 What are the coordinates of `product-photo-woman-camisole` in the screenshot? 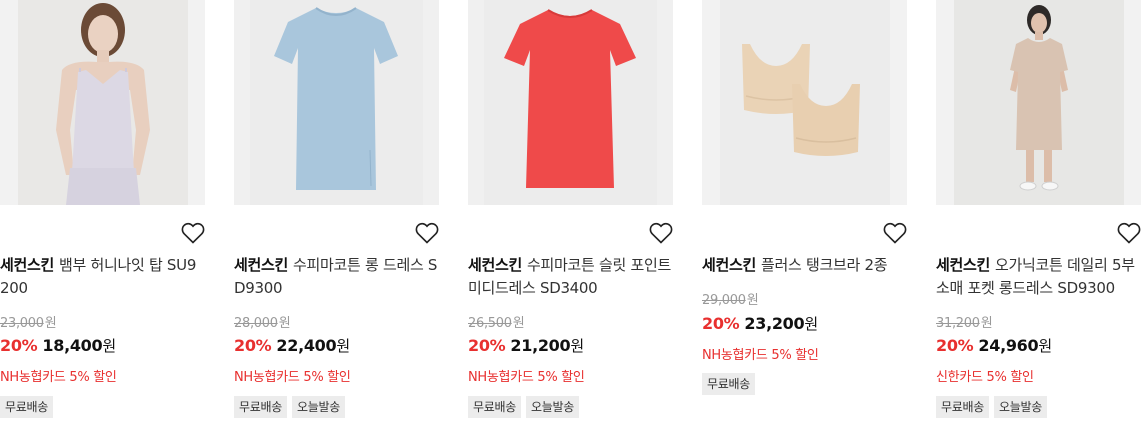 It's located at (102, 102).